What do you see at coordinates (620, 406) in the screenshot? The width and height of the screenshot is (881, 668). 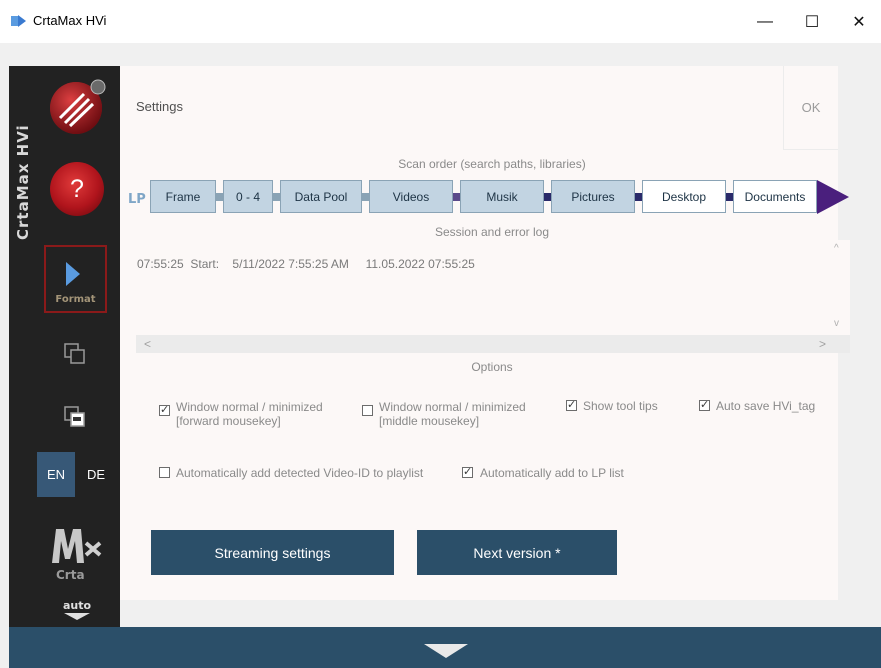 I see `show-tool-tips-label: Show tool tips` at bounding box center [620, 406].